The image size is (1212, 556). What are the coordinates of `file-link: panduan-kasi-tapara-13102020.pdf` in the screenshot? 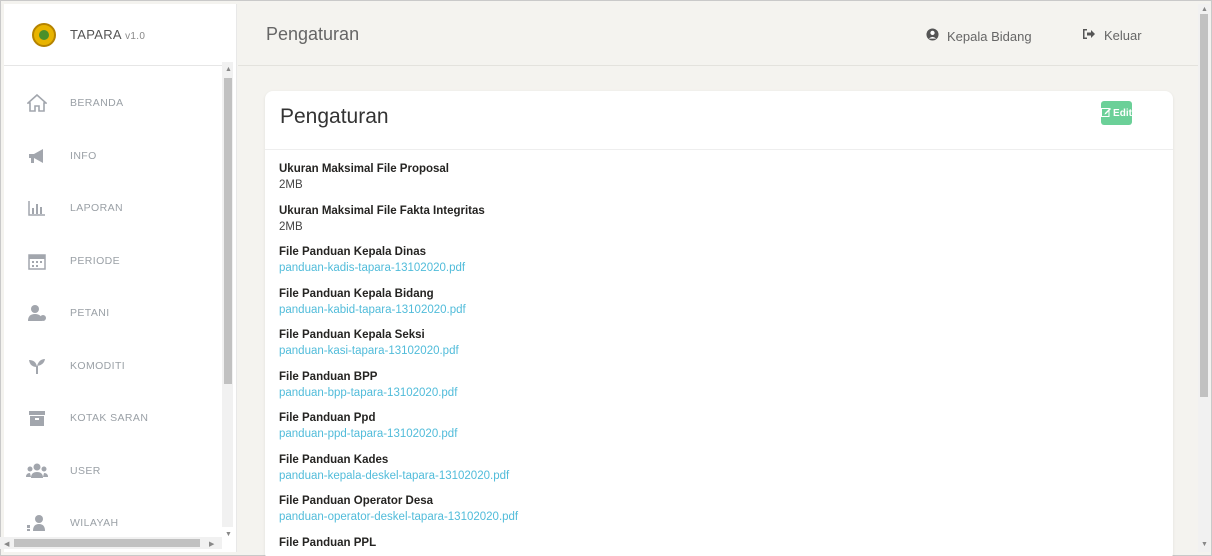 It's located at (709, 351).